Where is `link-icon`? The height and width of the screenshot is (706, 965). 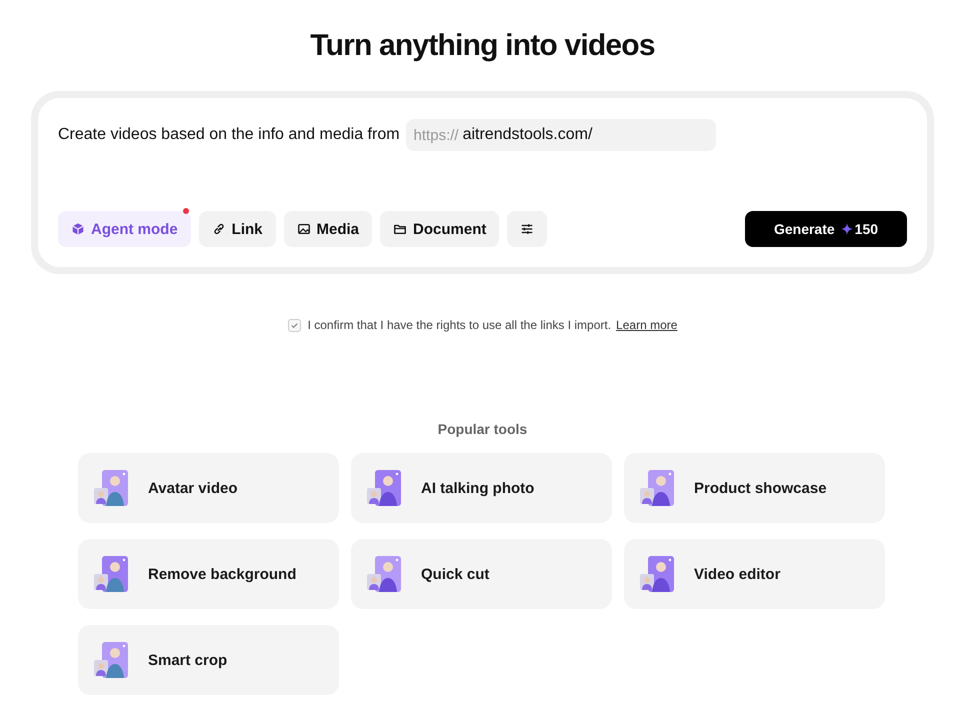 link-icon is located at coordinates (219, 229).